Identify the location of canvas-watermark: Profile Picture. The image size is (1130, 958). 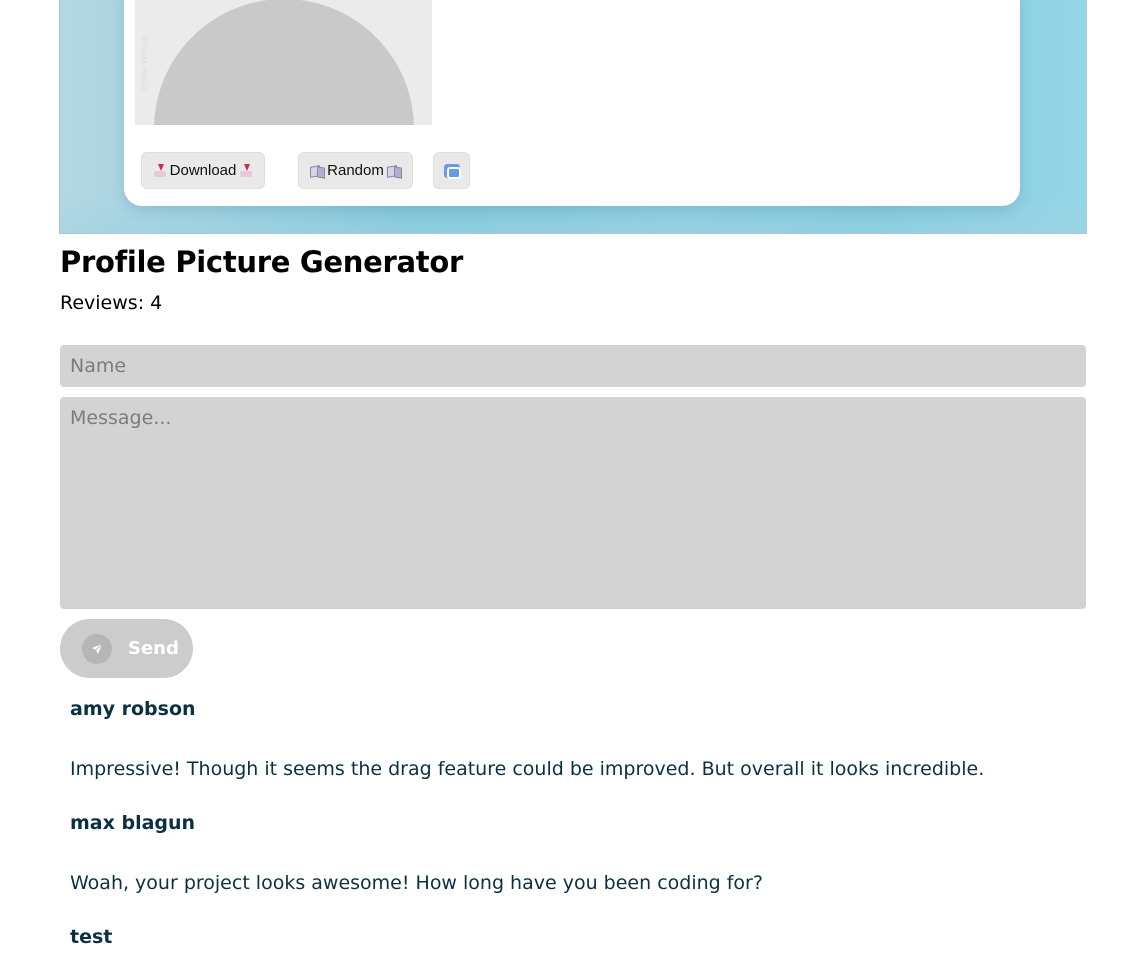
(144, 63).